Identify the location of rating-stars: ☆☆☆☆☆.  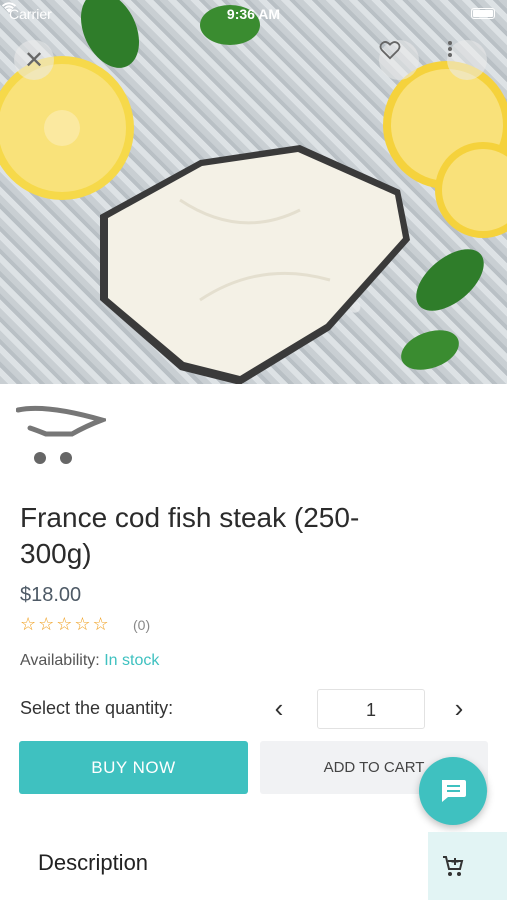
(65, 624).